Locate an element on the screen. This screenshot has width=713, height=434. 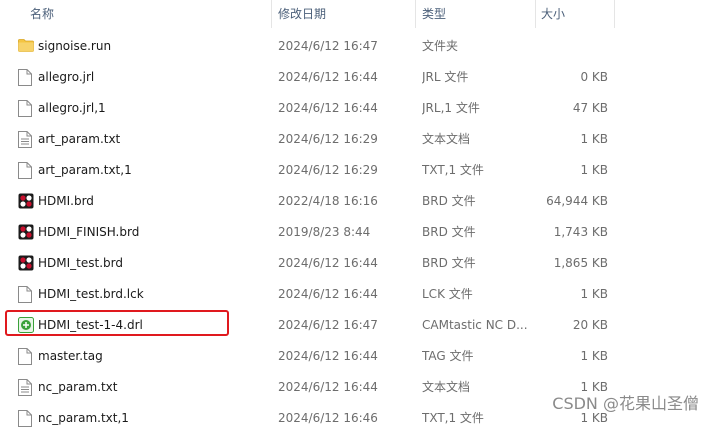
file-row: signoise.run 2024/6/12 16:47 文件夹 is located at coordinates (356, 46).